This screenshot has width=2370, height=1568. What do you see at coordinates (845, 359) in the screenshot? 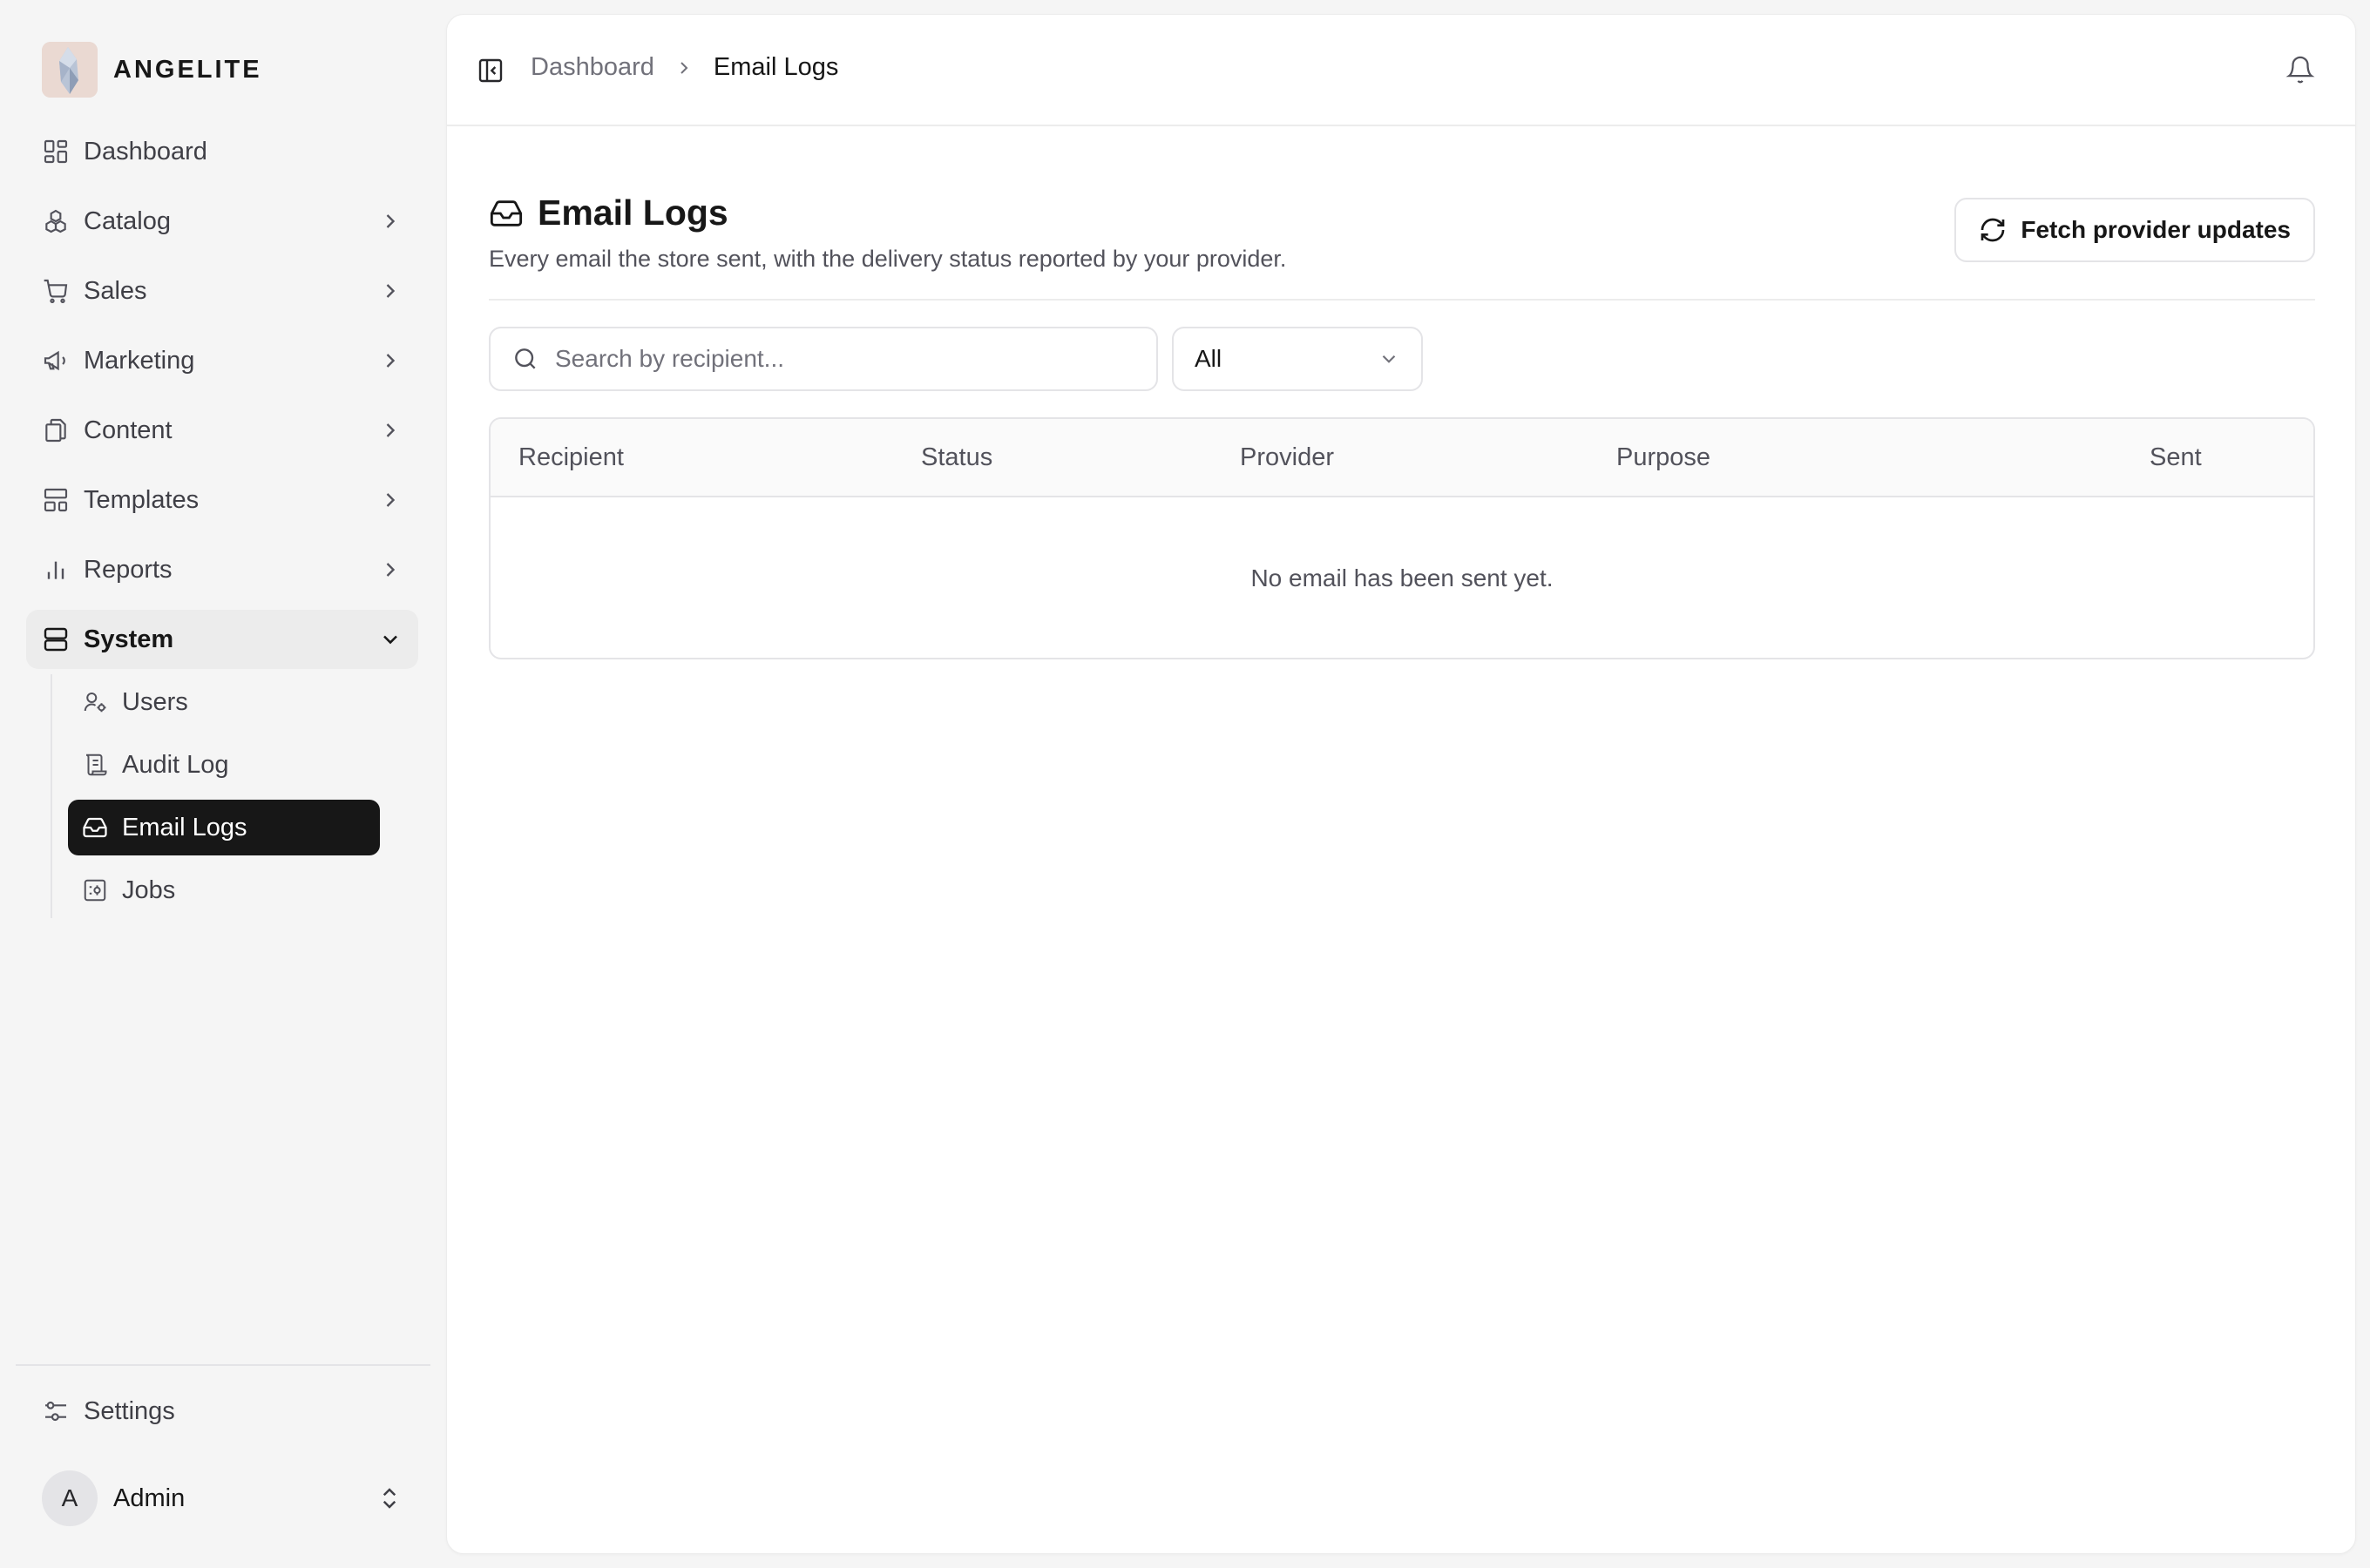
I see `search-input` at bounding box center [845, 359].